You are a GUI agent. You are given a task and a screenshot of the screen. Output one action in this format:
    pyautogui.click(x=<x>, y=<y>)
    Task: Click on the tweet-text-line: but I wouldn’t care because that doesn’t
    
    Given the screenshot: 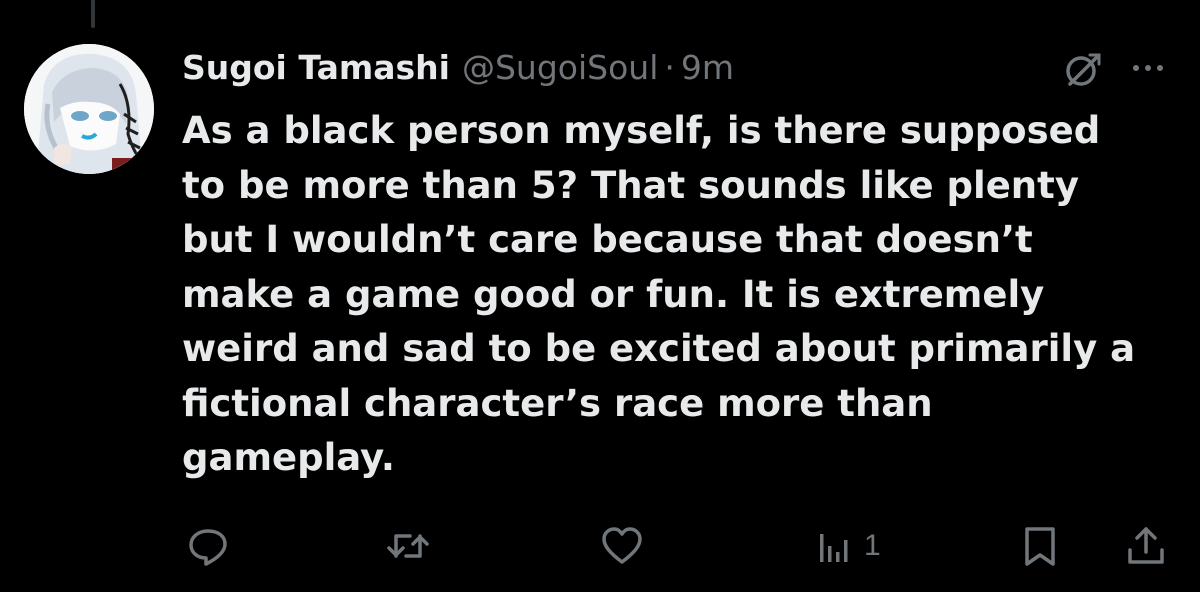 What is the action you would take?
    pyautogui.click(x=607, y=239)
    